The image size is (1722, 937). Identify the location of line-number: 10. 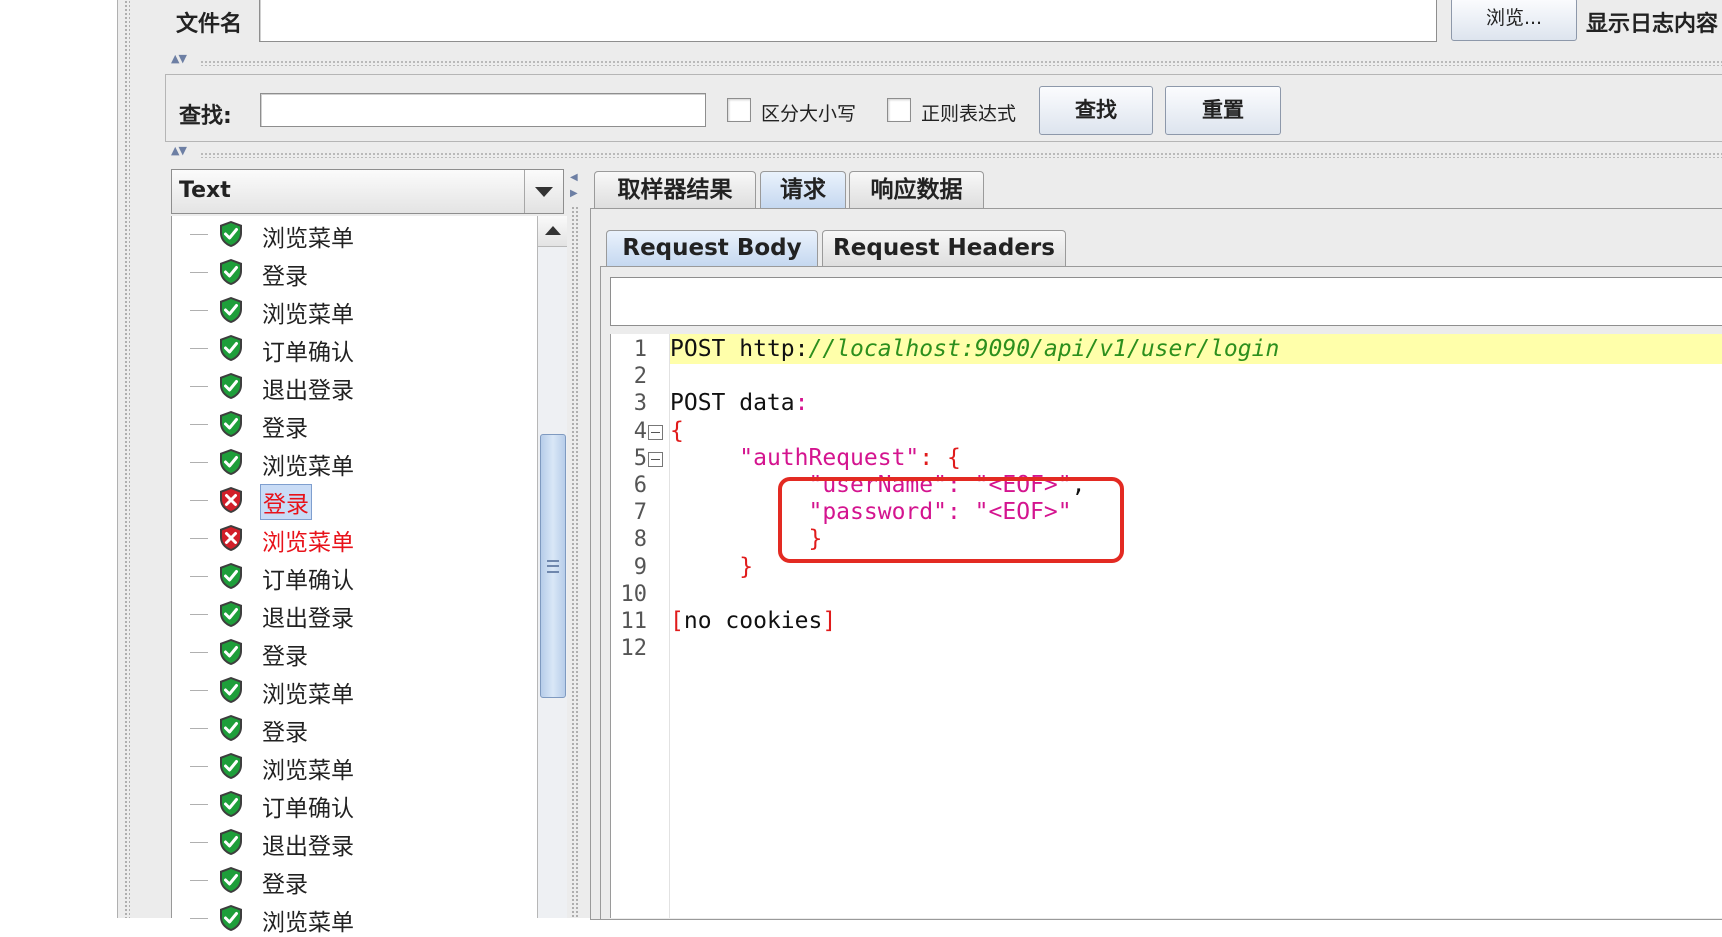
(634, 594).